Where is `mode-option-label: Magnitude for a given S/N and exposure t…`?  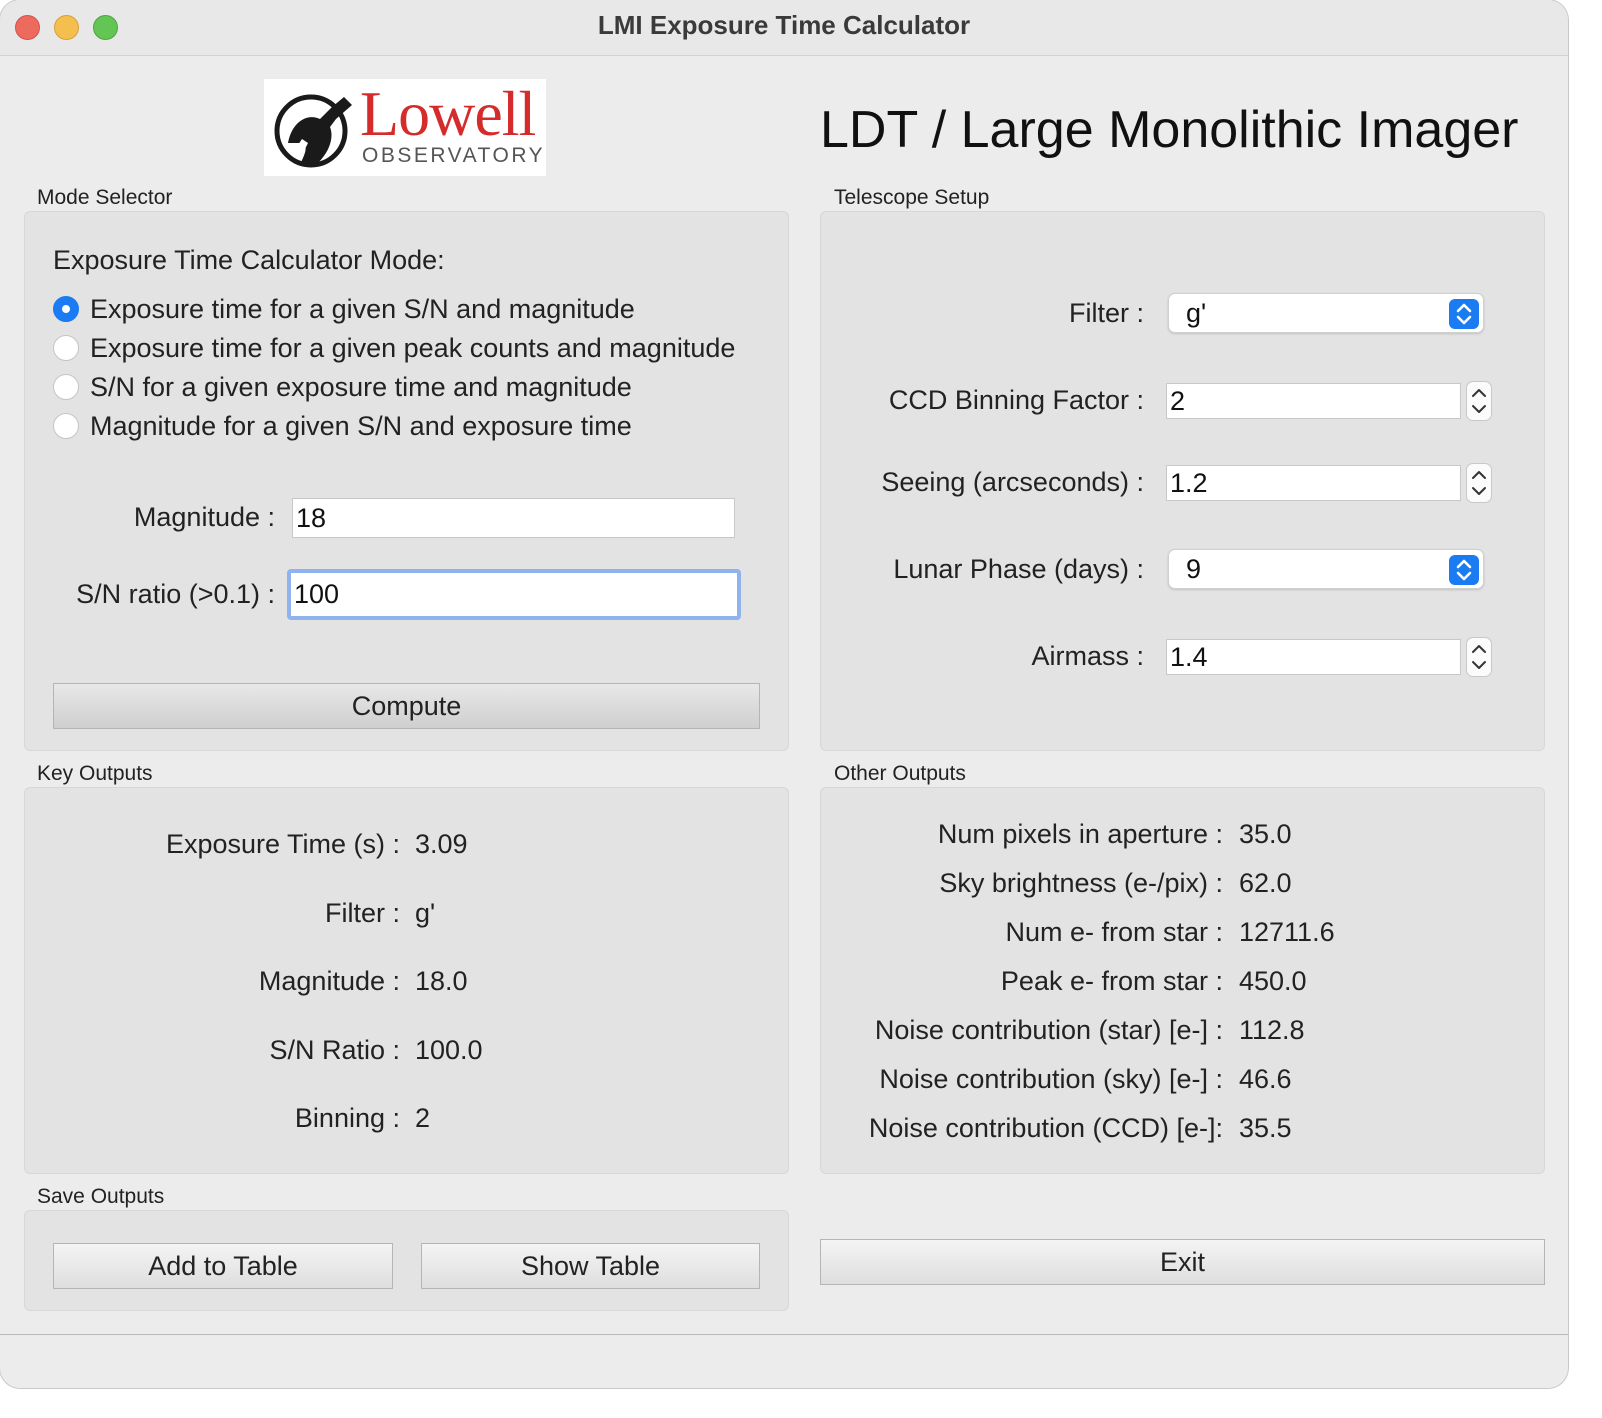 mode-option-label: Magnitude for a given S/N and exposure t… is located at coordinates (361, 425).